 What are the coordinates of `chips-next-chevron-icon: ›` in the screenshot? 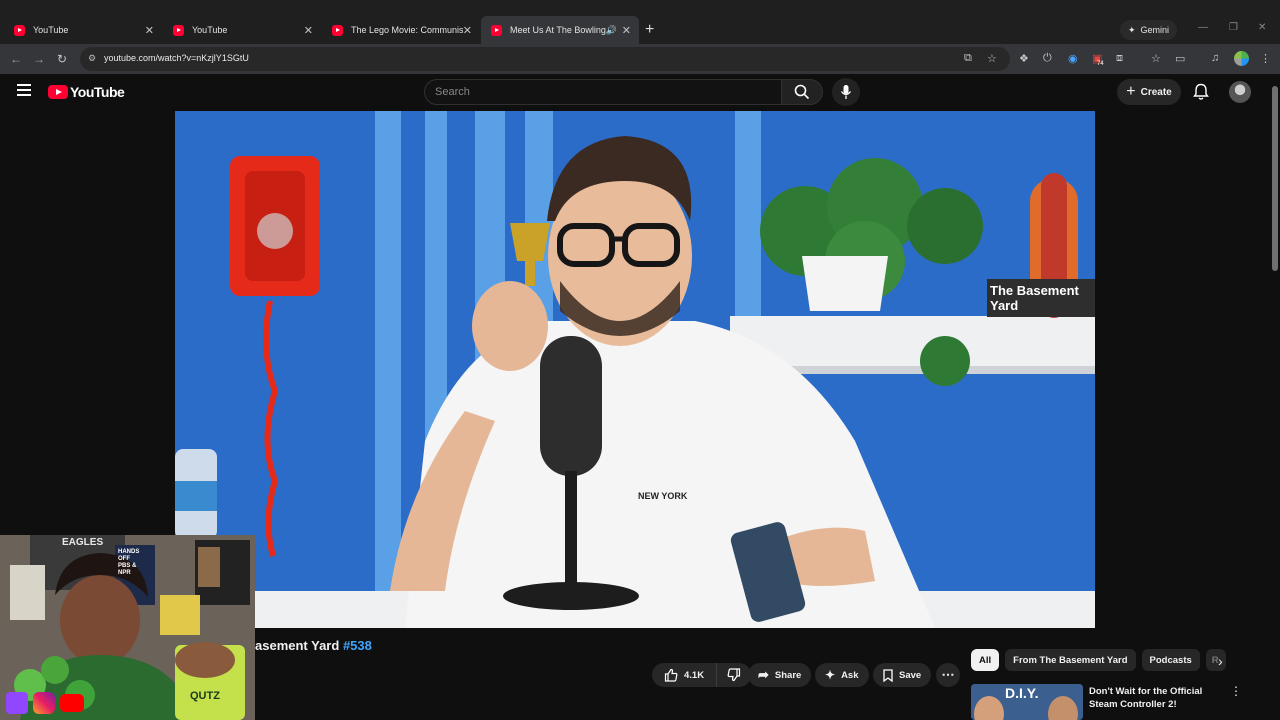 It's located at (1220, 661).